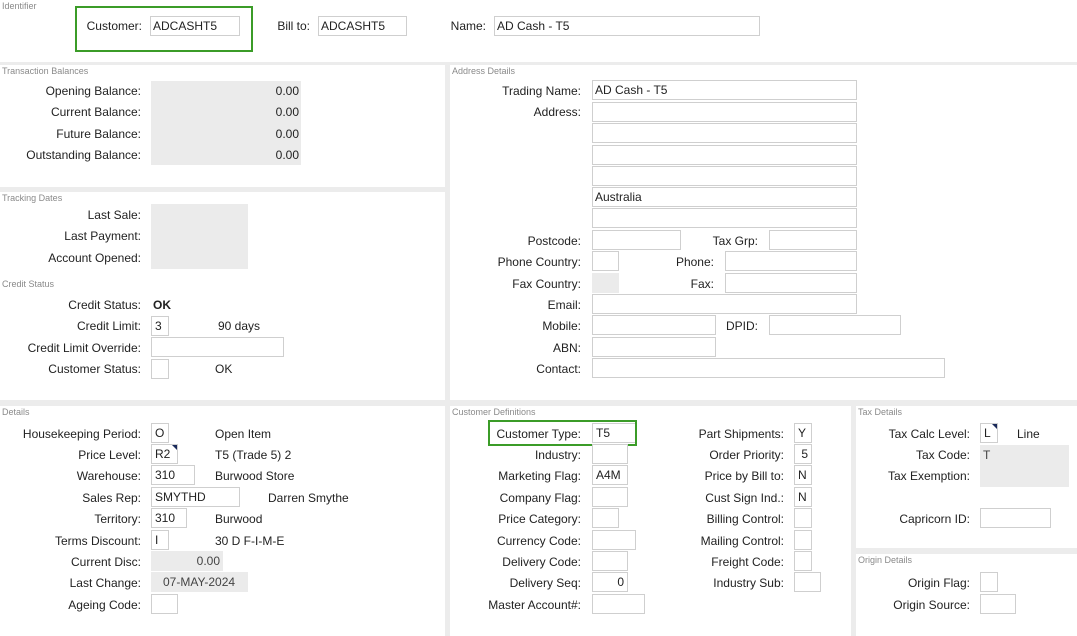 This screenshot has height=636, width=1077. Describe the element at coordinates (928, 476) in the screenshot. I see `tax-exemption-label: Tax Exemption:` at that location.